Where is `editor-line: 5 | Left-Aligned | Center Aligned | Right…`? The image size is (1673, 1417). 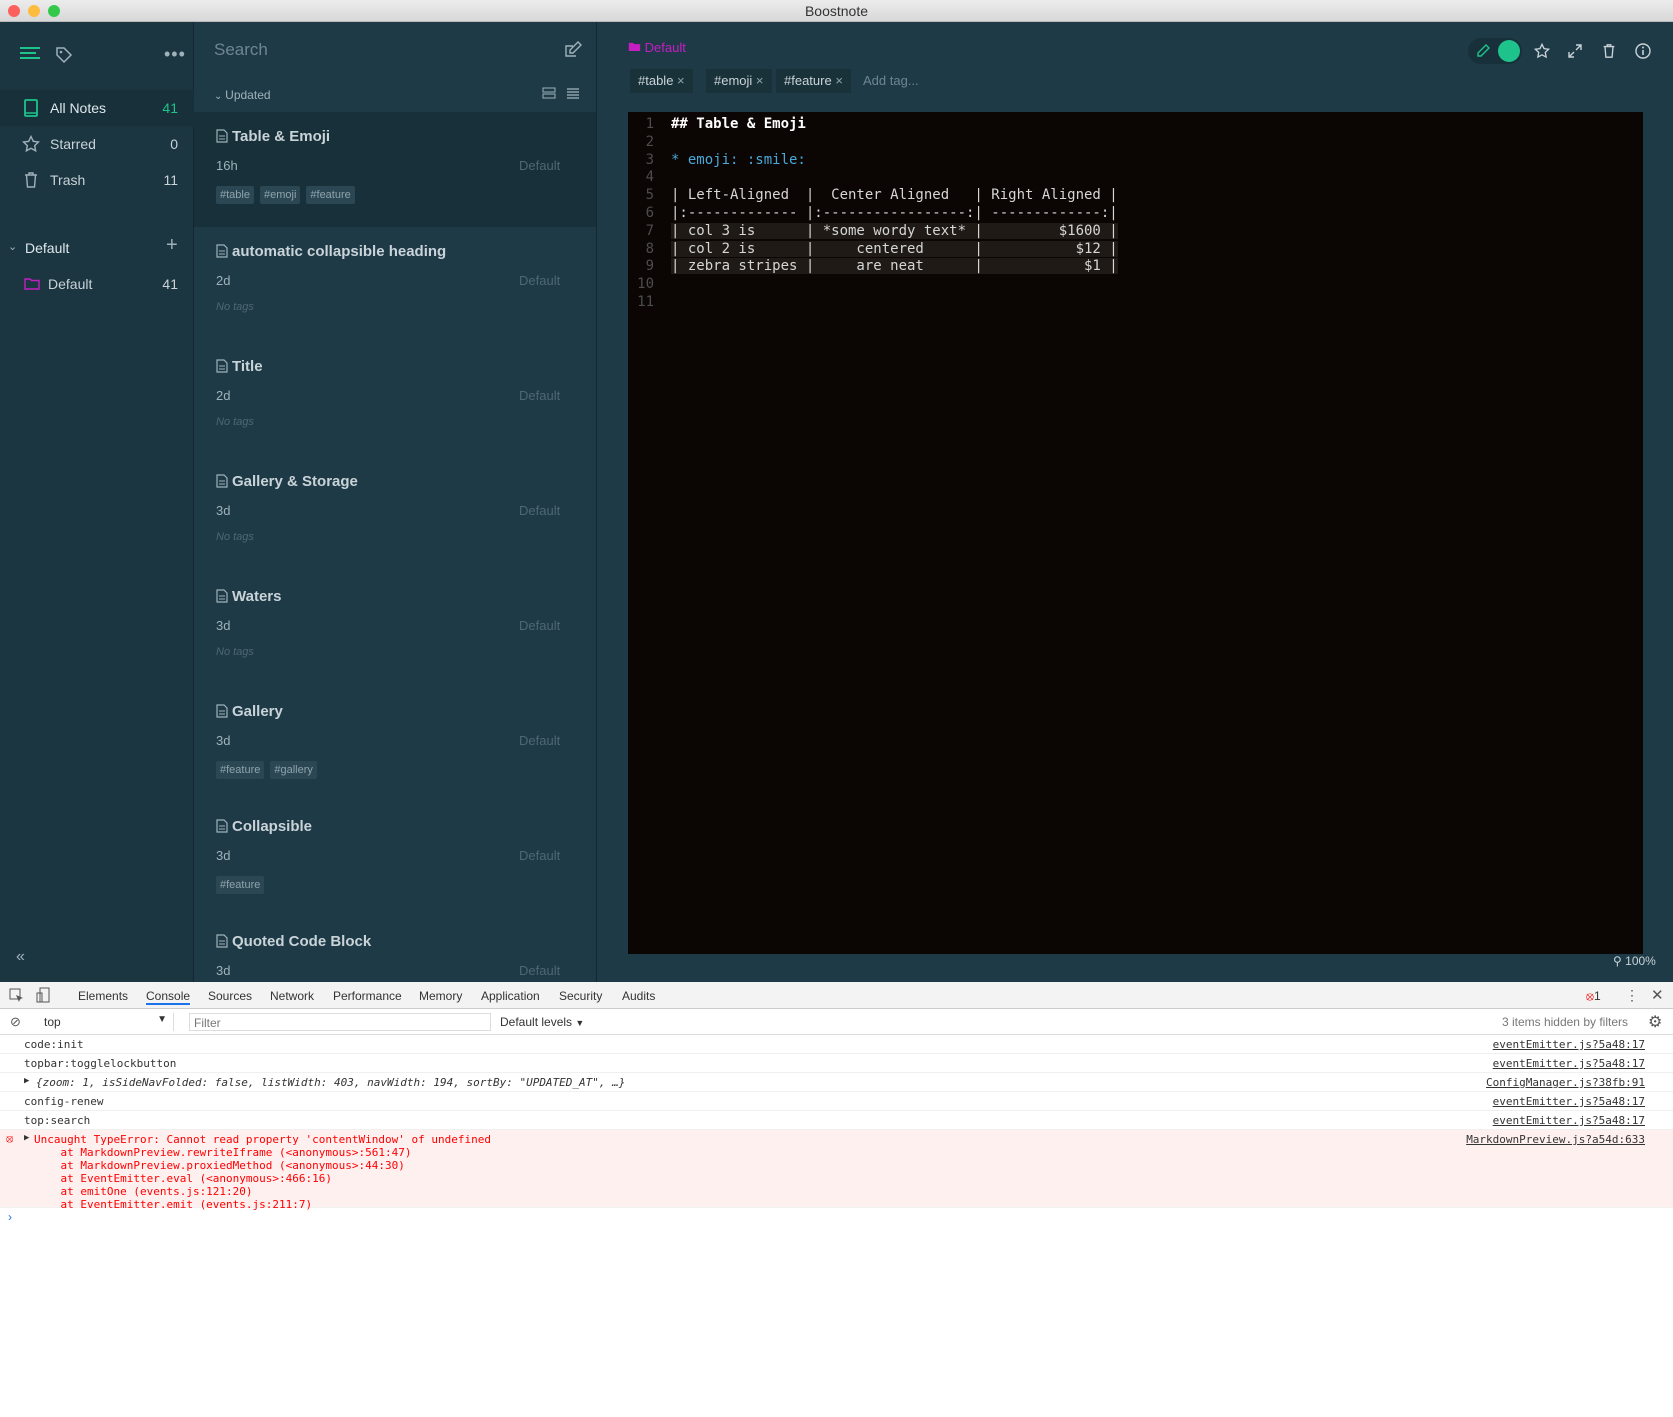
editor-line: 5 | Left-Aligned | Center Aligned | Right… is located at coordinates (1135, 196).